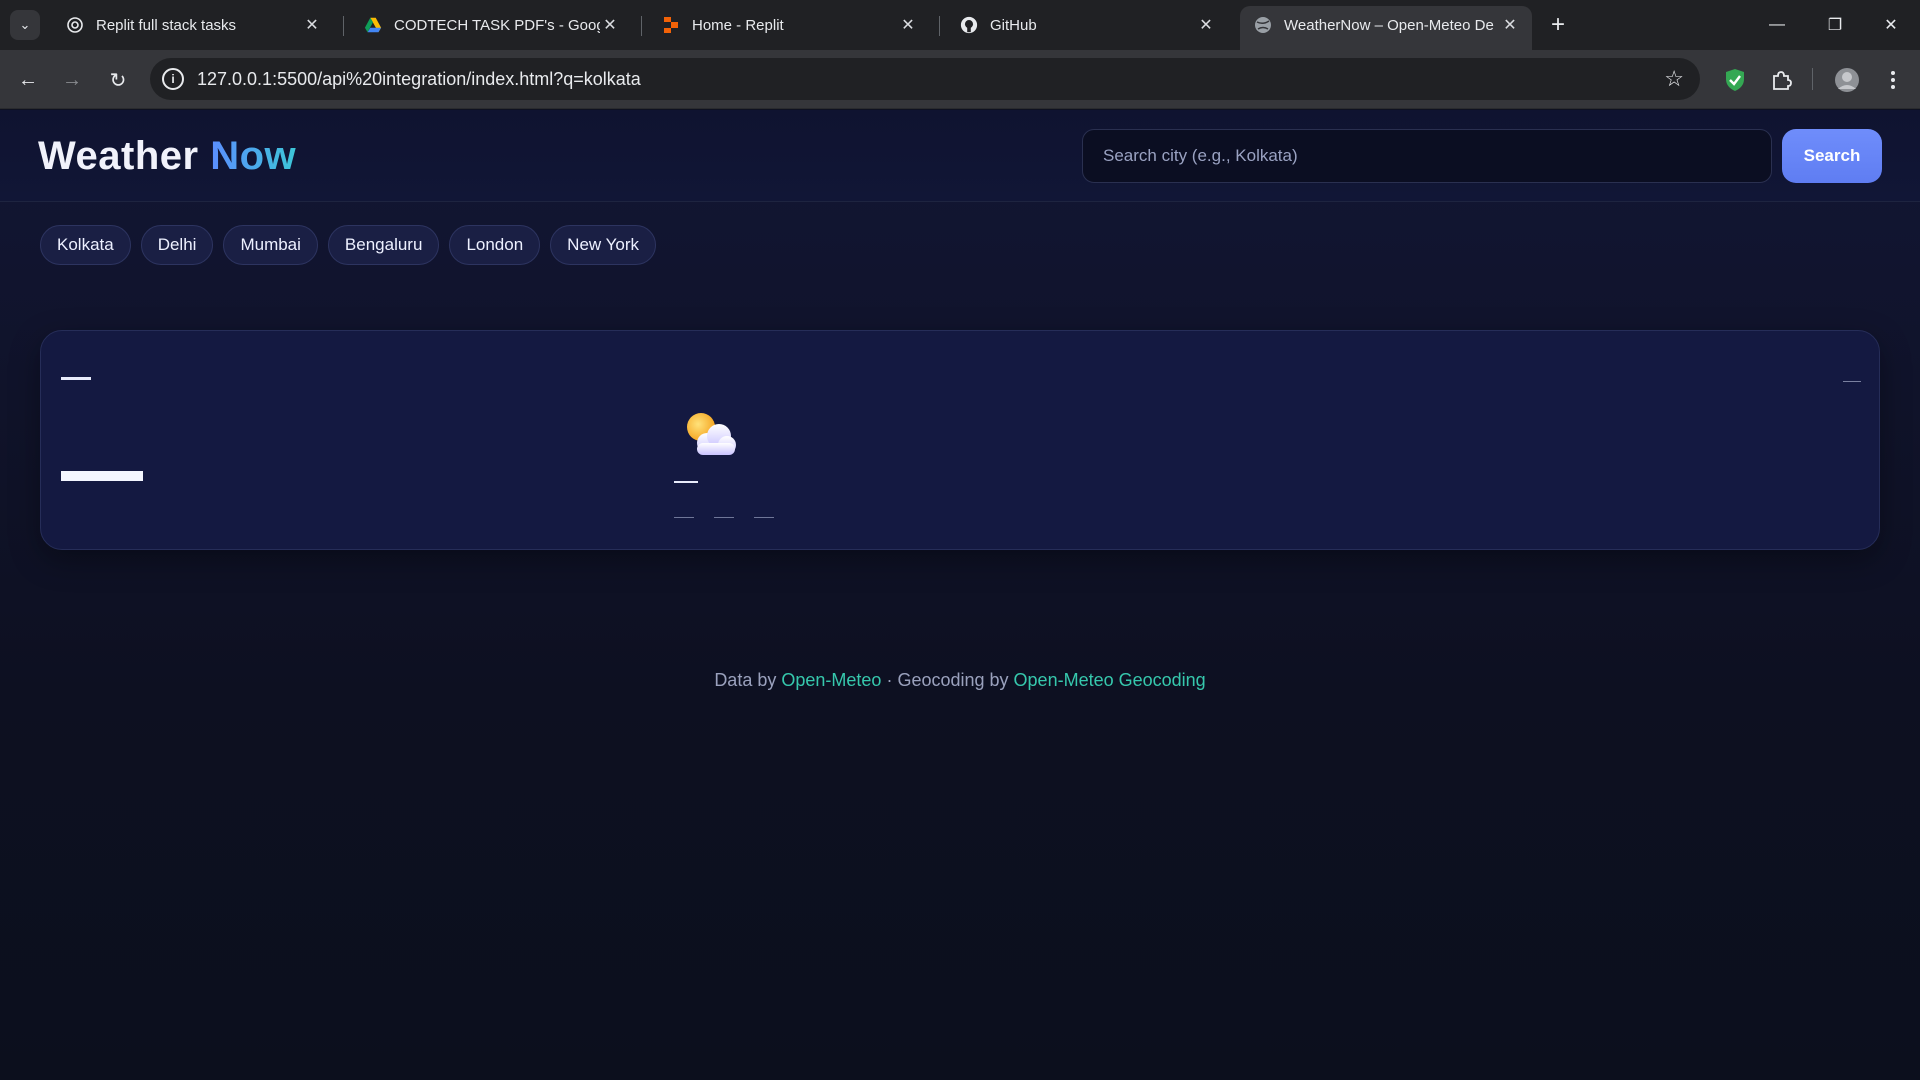 This screenshot has height=1080, width=1920. What do you see at coordinates (947, 680) in the screenshot?
I see `footer-middle: · Geocoding by` at bounding box center [947, 680].